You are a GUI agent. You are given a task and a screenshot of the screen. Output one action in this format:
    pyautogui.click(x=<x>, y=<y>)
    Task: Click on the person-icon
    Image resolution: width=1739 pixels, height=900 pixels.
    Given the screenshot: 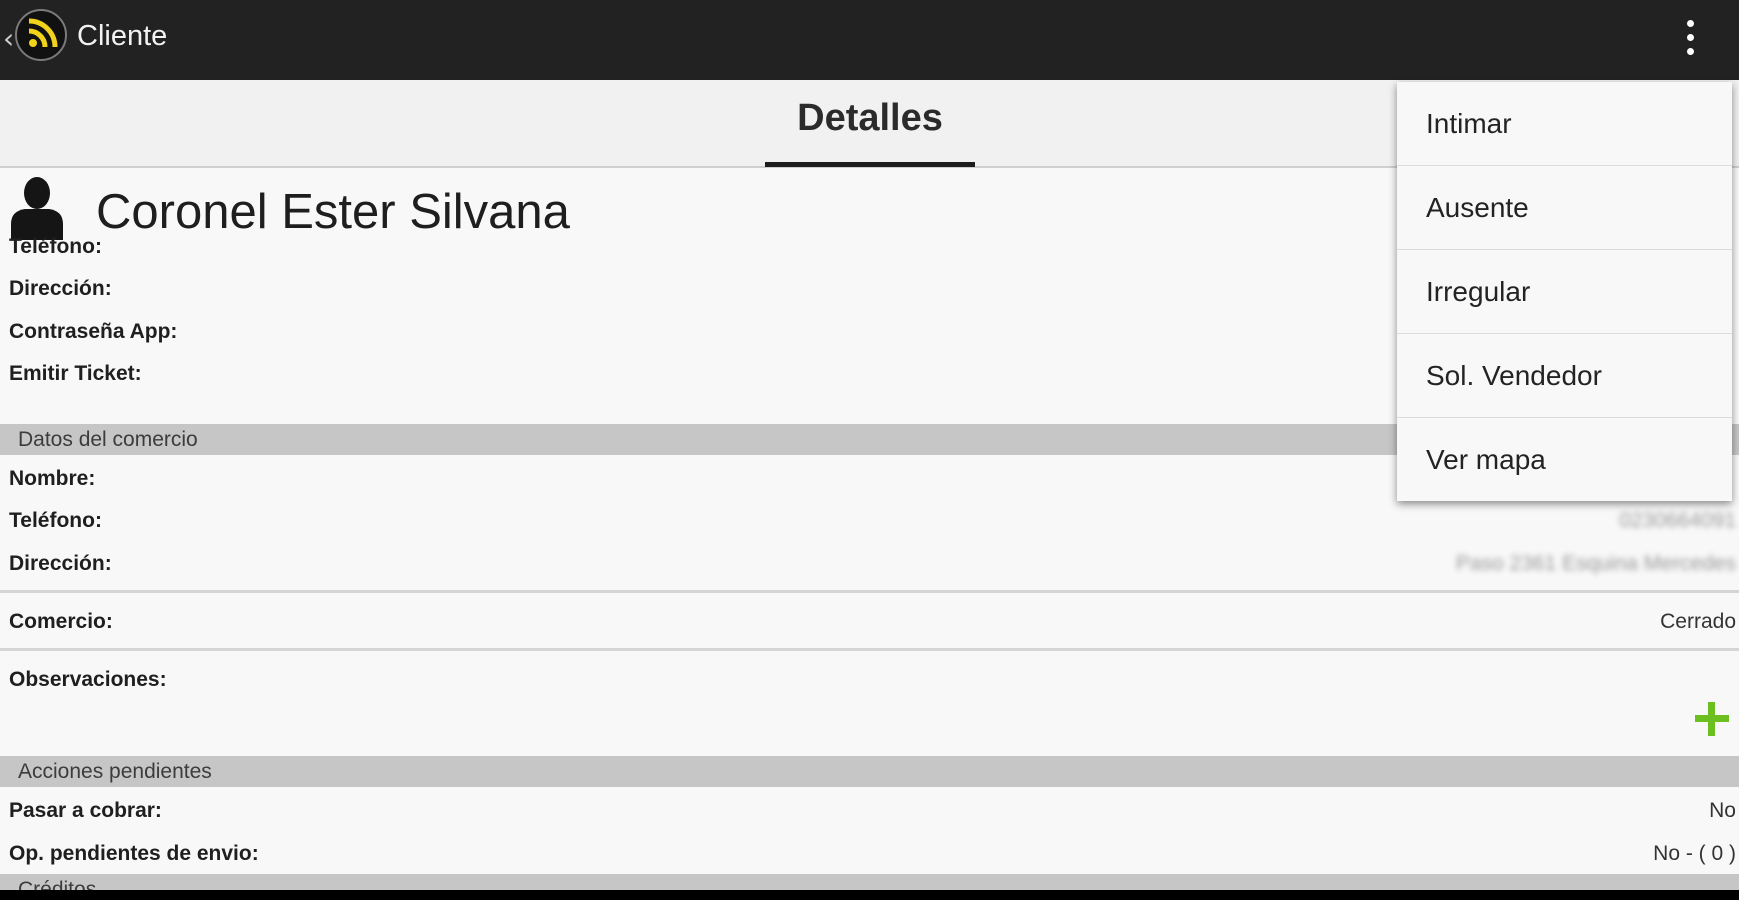 What is the action you would take?
    pyautogui.click(x=37, y=208)
    